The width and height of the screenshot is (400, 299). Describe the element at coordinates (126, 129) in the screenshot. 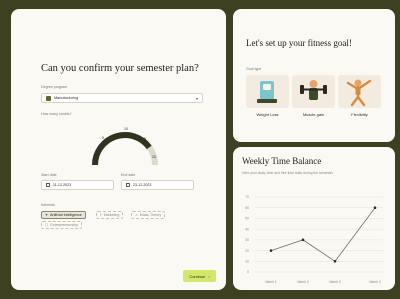

I see `gauge-tick-10: 10` at that location.